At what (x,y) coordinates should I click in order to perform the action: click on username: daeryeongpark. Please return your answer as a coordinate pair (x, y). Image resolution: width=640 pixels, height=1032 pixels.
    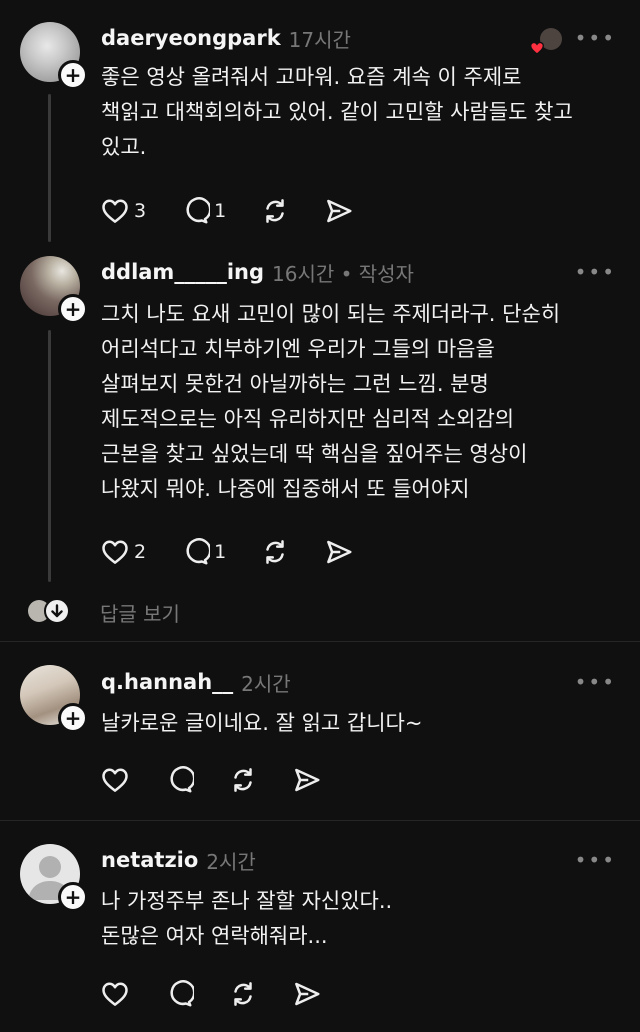
    Looking at the image, I should click on (191, 38).